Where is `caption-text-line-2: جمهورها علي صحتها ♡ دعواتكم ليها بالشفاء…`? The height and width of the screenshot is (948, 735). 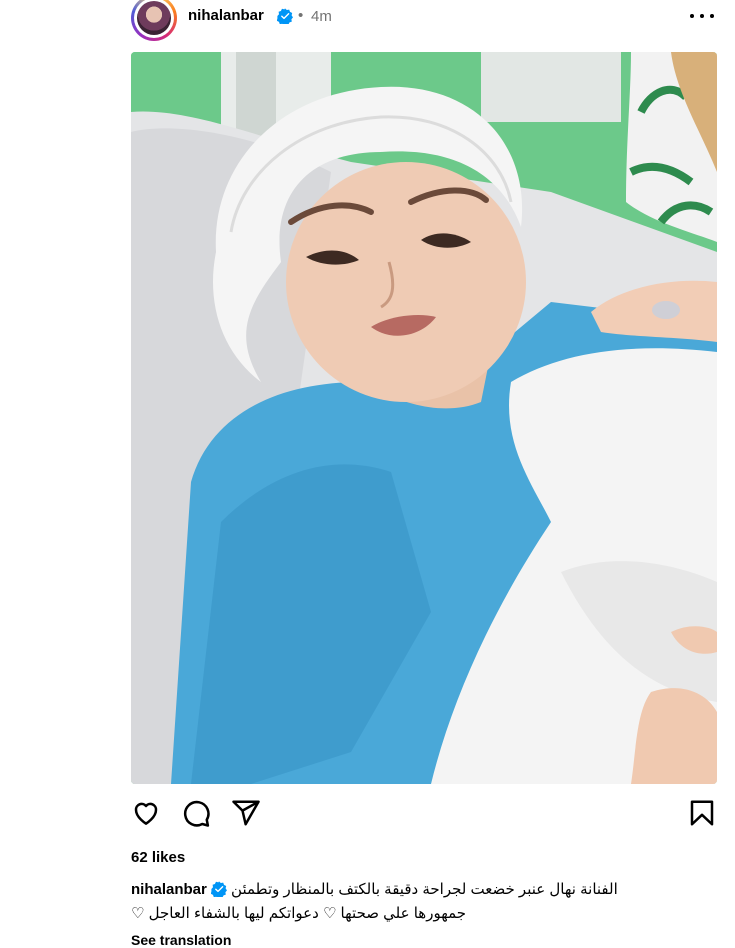
caption-text-line-2: جمهورها علي صحتها ♡ دعواتكم ليها بالشفاء… is located at coordinates (299, 913).